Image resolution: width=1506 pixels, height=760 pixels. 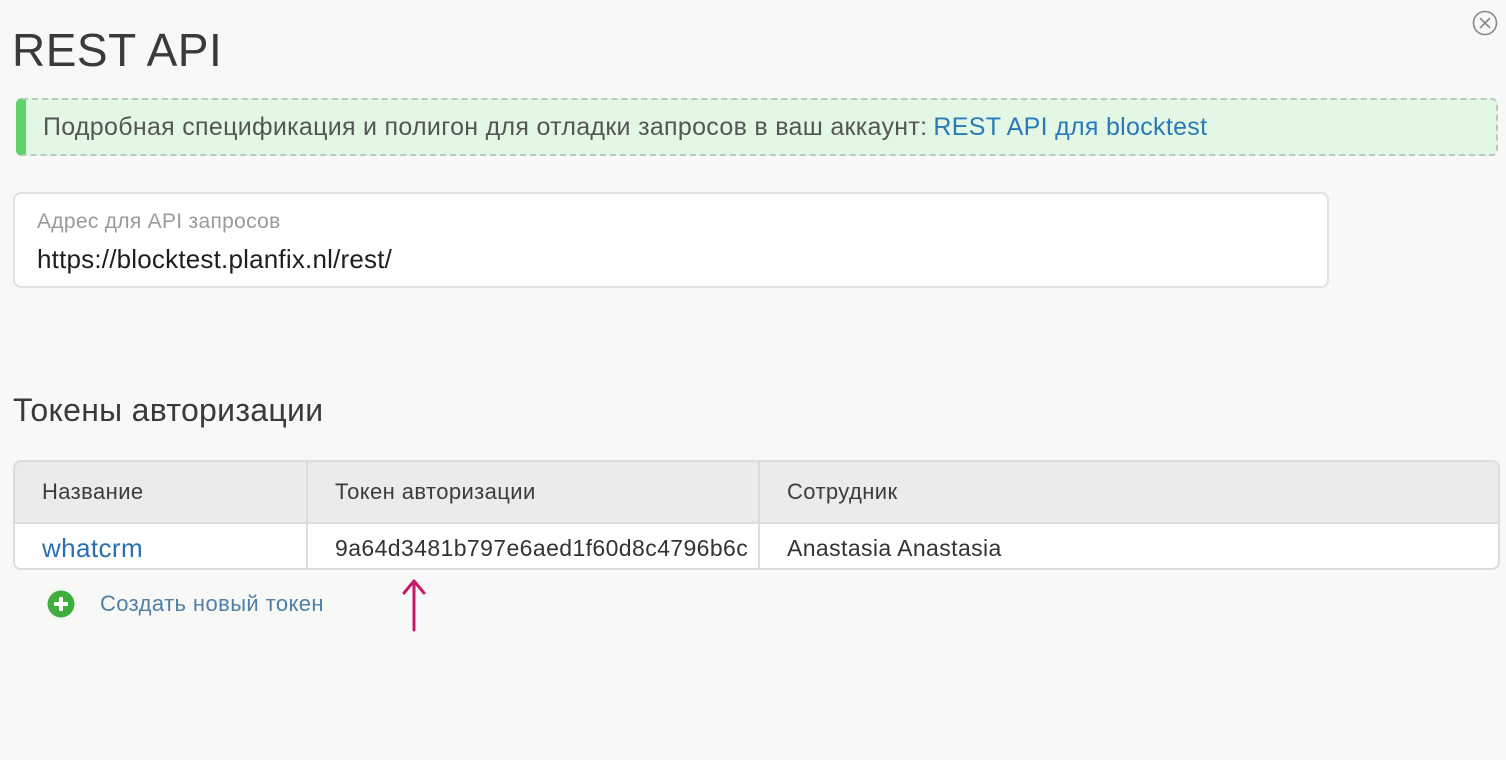 What do you see at coordinates (534, 492) in the screenshot?
I see `column-header-token: Токен авторизации` at bounding box center [534, 492].